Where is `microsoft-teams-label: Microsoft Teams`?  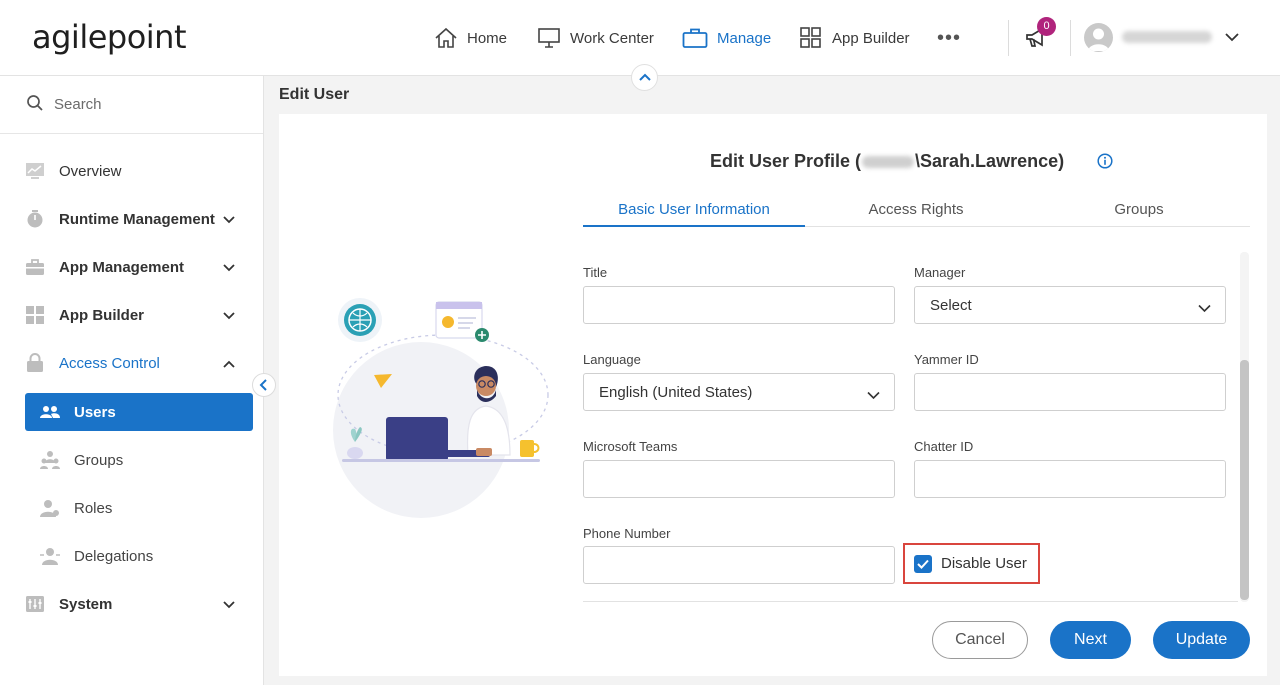
microsoft-teams-label: Microsoft Teams is located at coordinates (630, 446).